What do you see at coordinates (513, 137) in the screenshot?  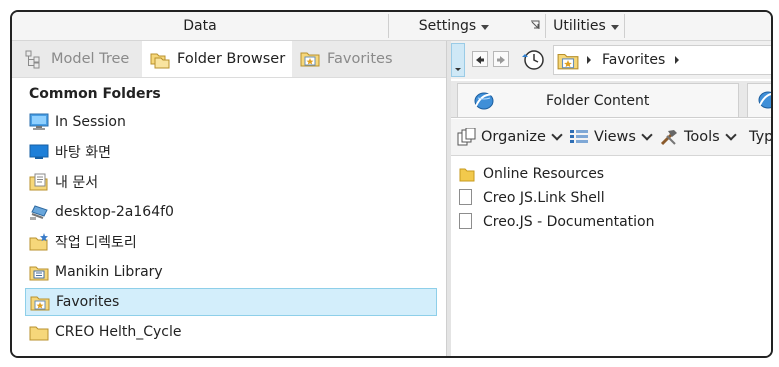 I see `organize-label: Organize` at bounding box center [513, 137].